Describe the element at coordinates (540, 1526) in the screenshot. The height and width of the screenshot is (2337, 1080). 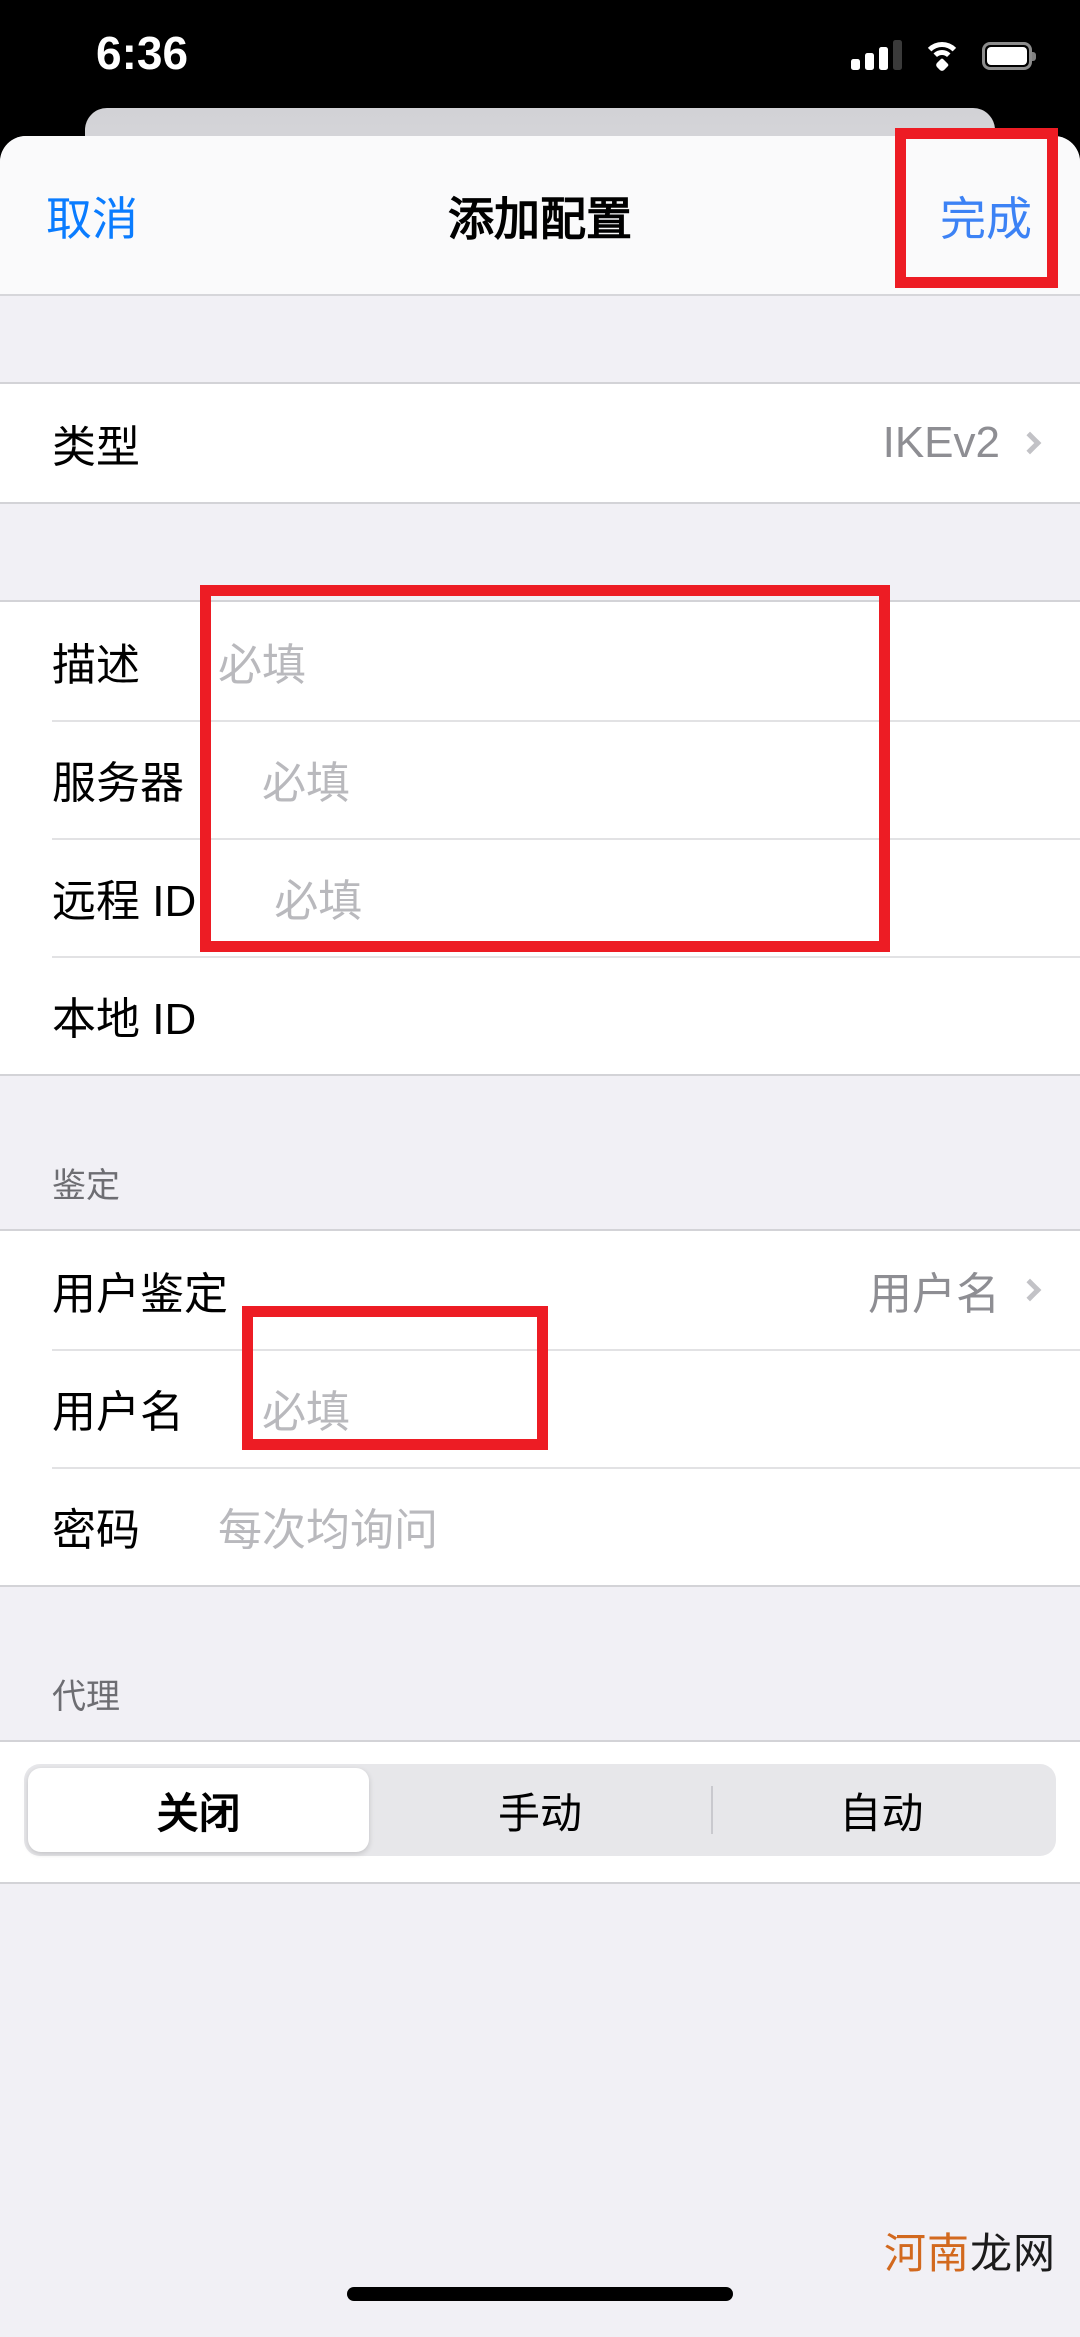
I see `row-password: 密码 每次均询问` at that location.